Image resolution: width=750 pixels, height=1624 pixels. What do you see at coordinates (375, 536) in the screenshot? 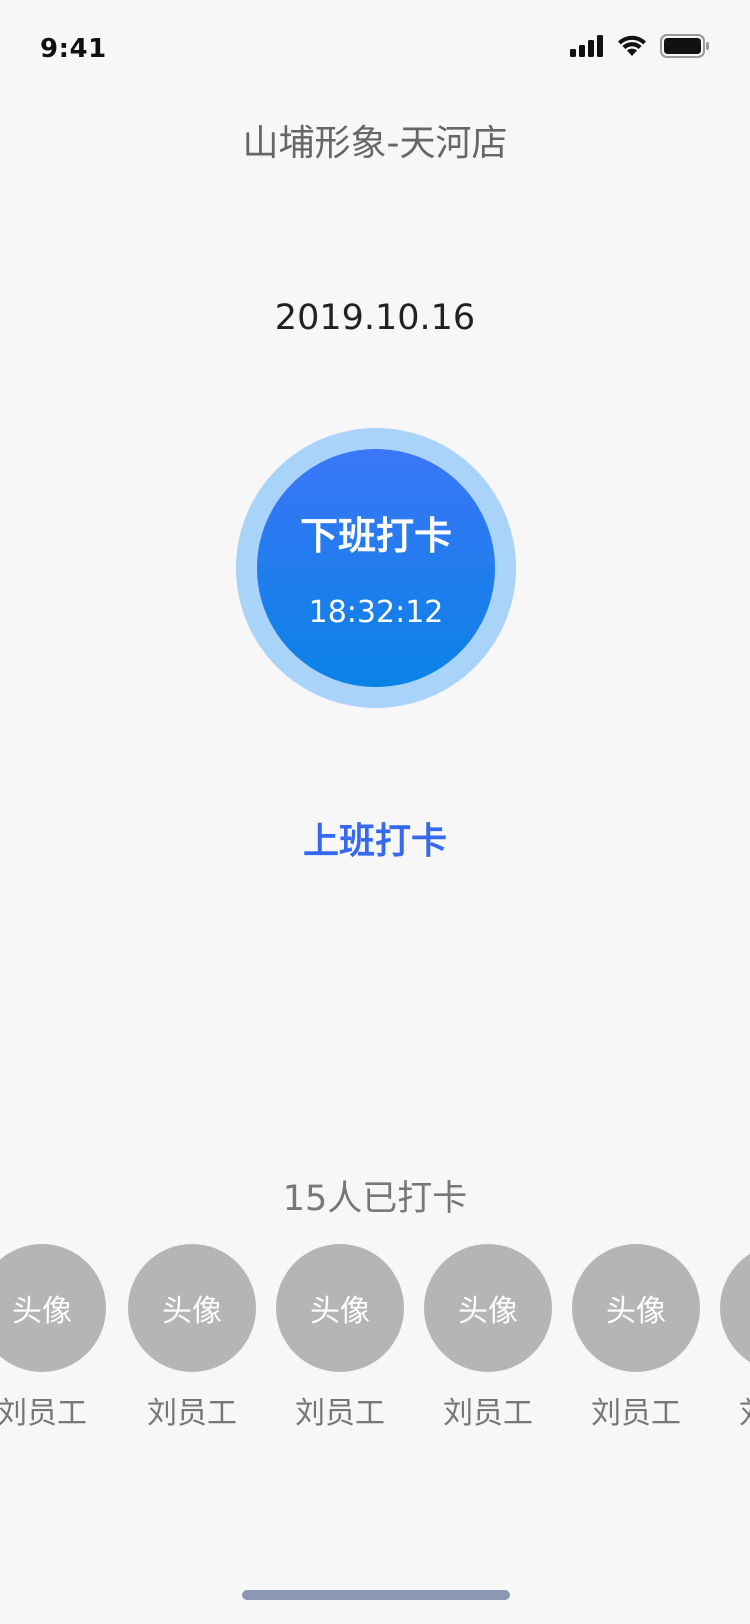
I see `clock-out-label: 下班打卡` at bounding box center [375, 536].